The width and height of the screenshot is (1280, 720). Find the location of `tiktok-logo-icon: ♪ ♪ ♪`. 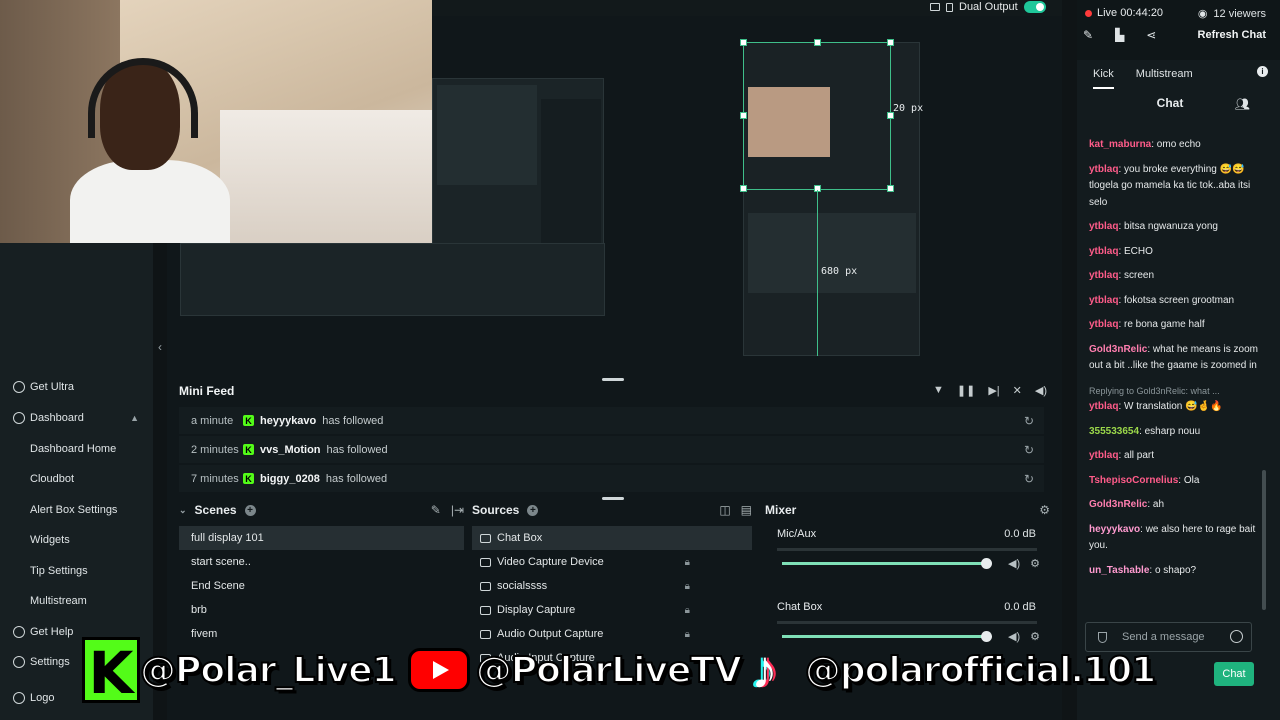

tiktok-logo-icon: ♪ ♪ ♪ is located at coordinates (764, 670).